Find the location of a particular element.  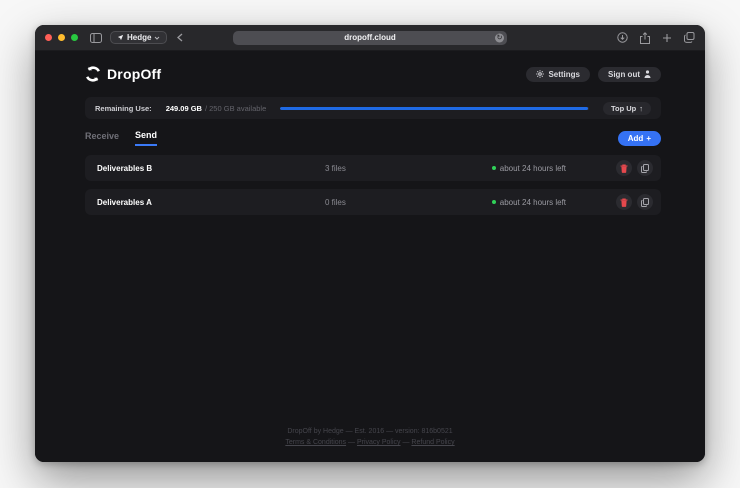

settings-button: Settings is located at coordinates (558, 74).